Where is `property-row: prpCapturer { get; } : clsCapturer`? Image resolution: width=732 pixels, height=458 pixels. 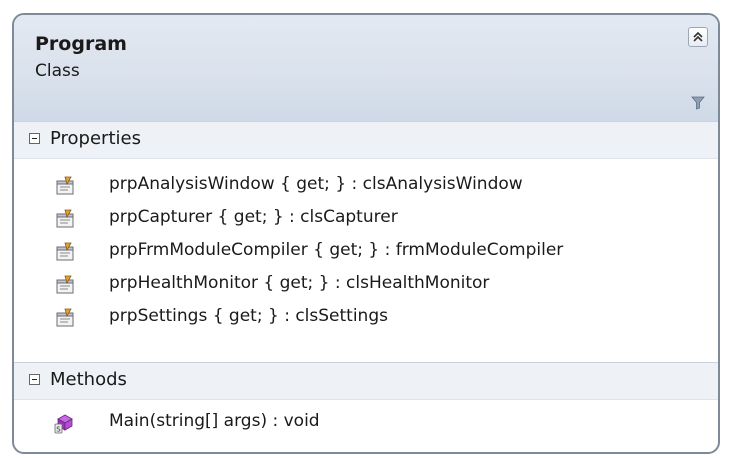 property-row: prpCapturer { get; } : clsCapturer is located at coordinates (366, 219).